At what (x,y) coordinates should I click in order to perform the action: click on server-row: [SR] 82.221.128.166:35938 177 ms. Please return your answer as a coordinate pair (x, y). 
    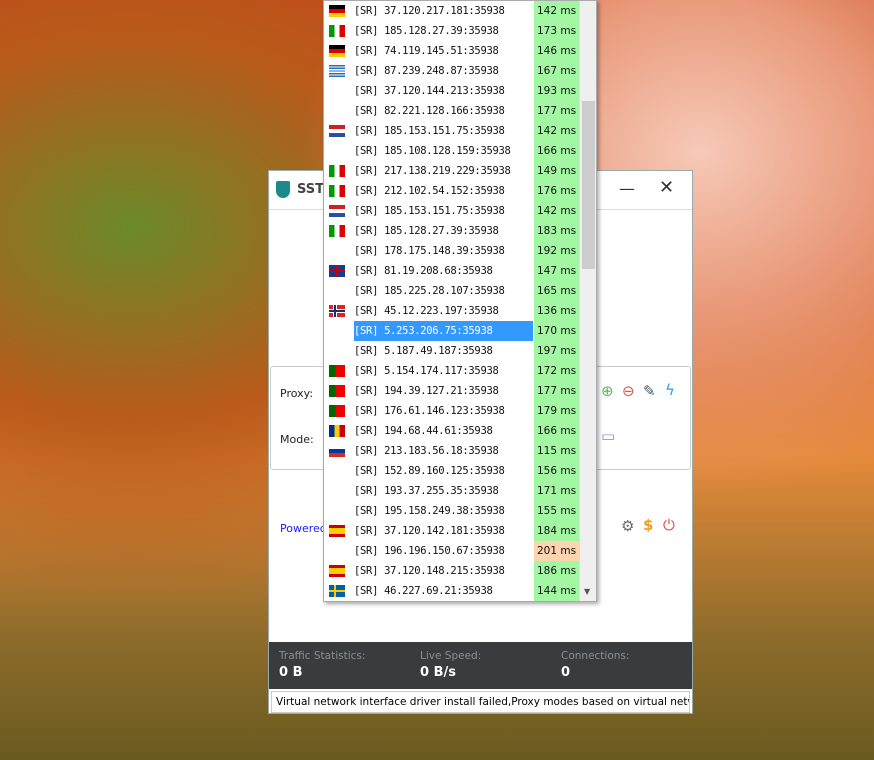
    Looking at the image, I should click on (460, 111).